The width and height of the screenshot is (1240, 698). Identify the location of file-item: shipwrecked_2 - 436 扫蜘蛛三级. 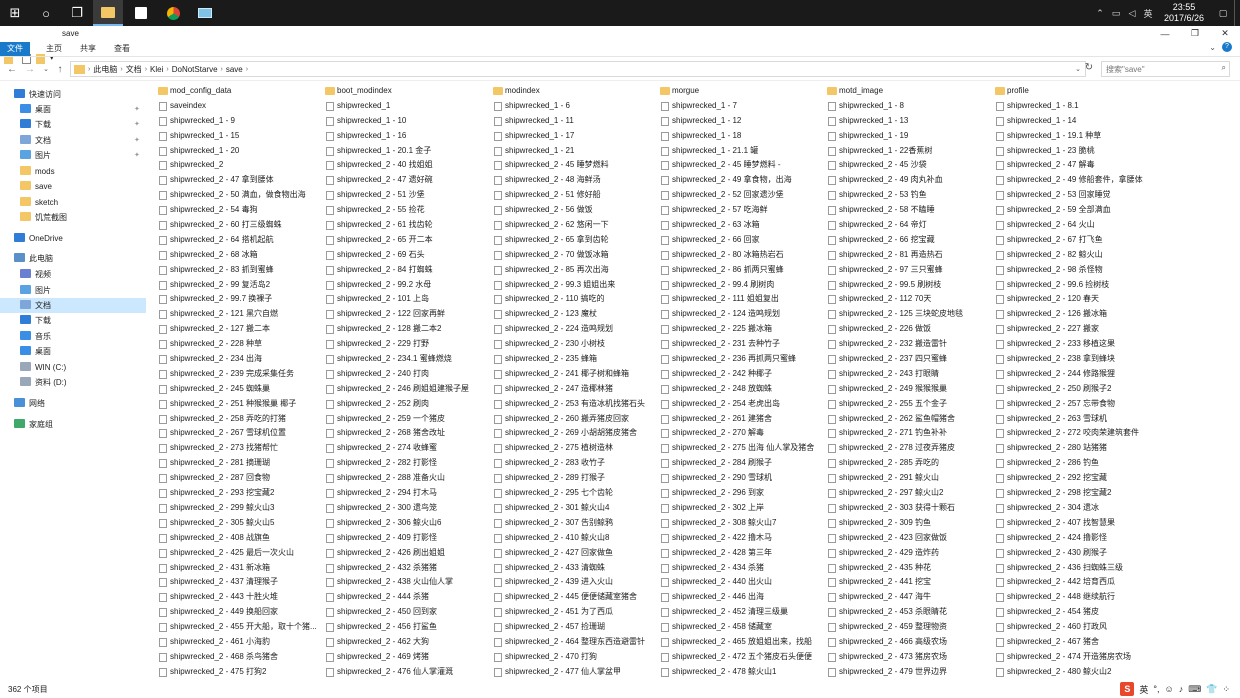
(1075, 568).